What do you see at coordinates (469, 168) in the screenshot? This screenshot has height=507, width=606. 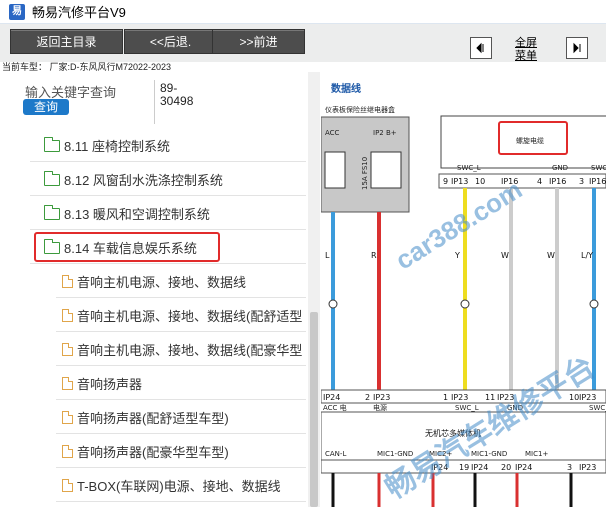 I see `swc-l-label: SWC_L` at bounding box center [469, 168].